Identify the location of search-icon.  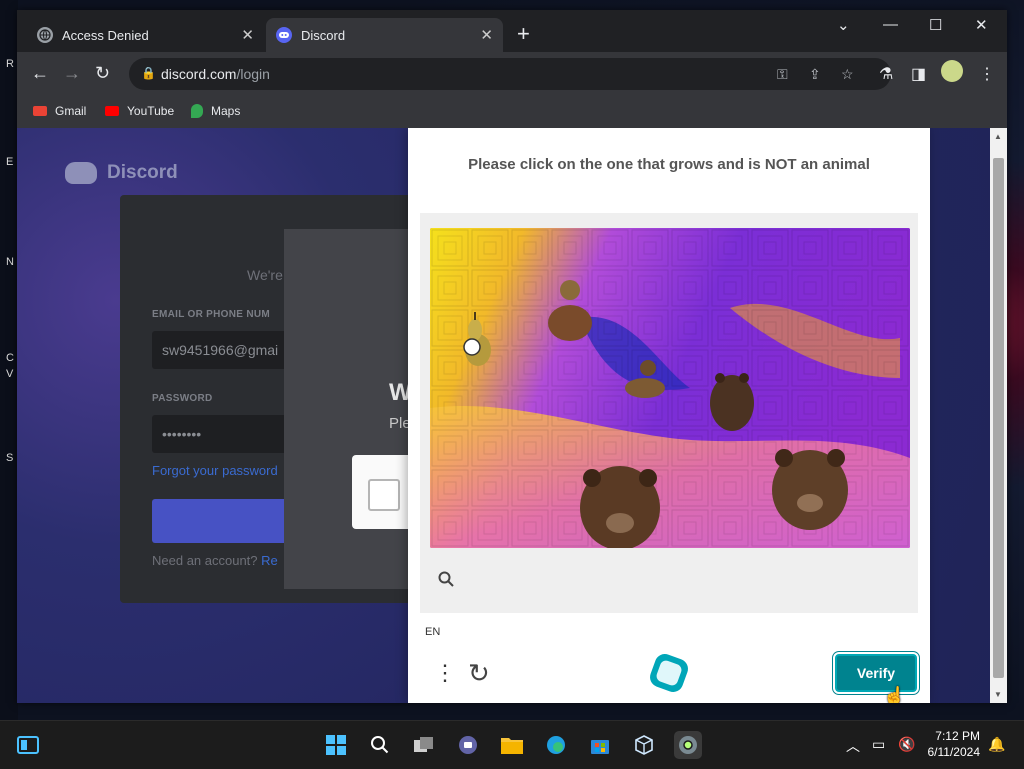
(380, 745).